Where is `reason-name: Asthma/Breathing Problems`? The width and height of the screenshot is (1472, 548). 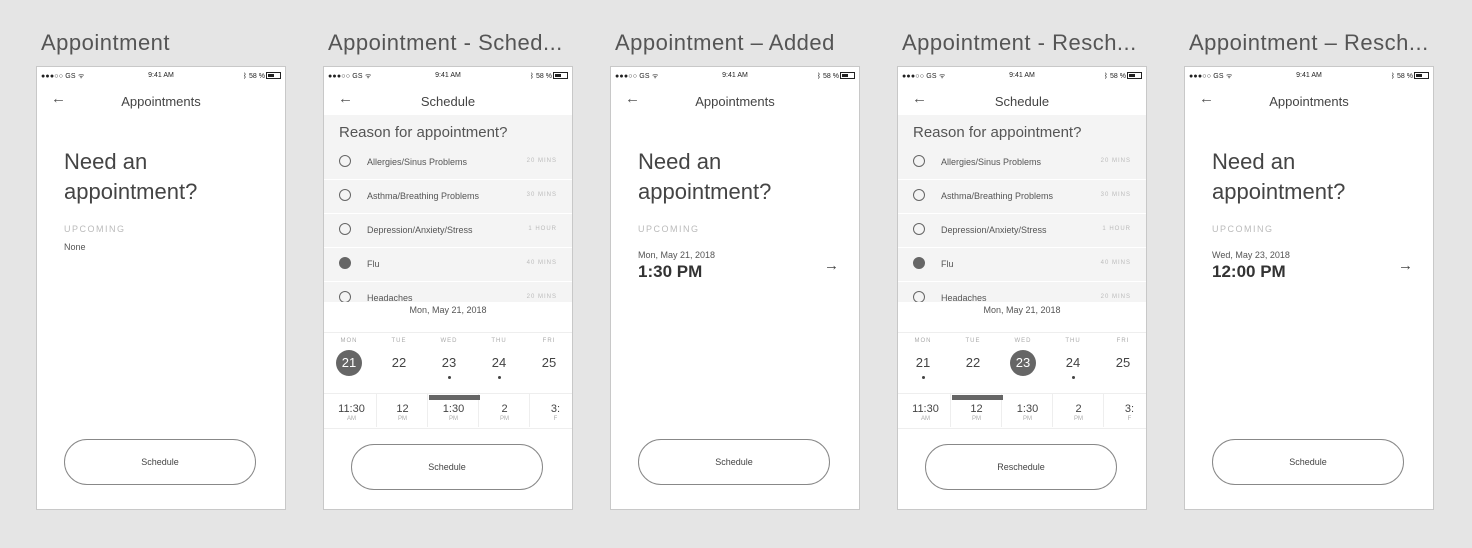 reason-name: Asthma/Breathing Problems is located at coordinates (997, 196).